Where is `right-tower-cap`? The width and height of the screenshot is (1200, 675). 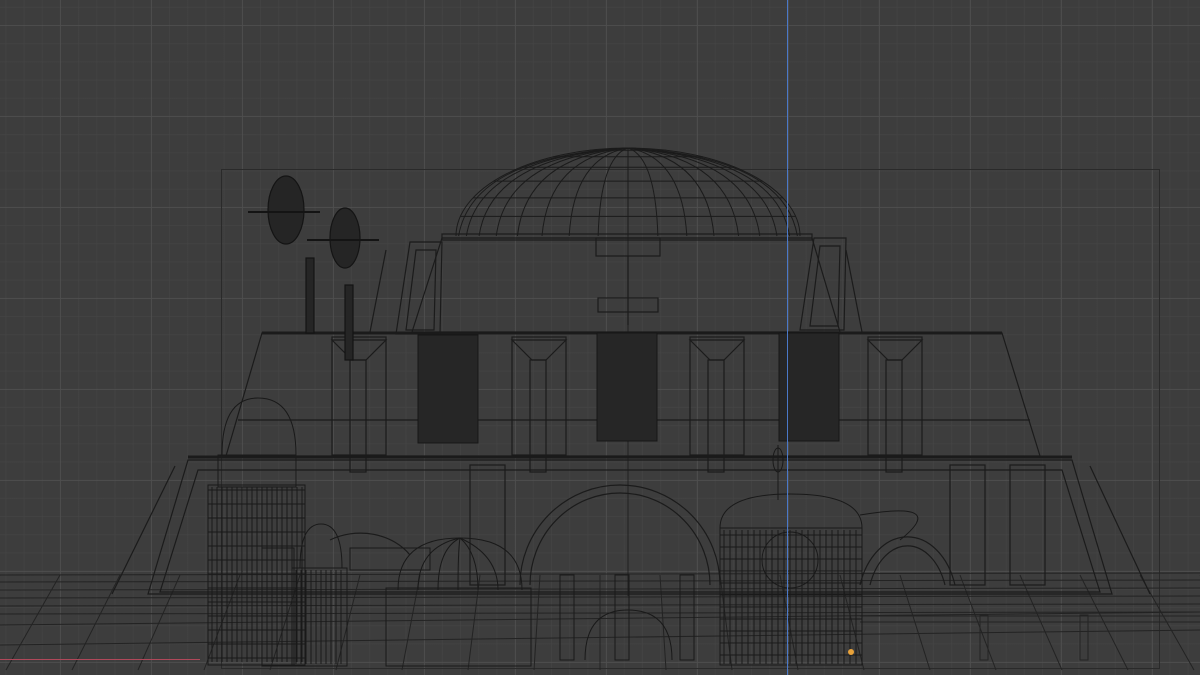 right-tower-cap is located at coordinates (791, 511).